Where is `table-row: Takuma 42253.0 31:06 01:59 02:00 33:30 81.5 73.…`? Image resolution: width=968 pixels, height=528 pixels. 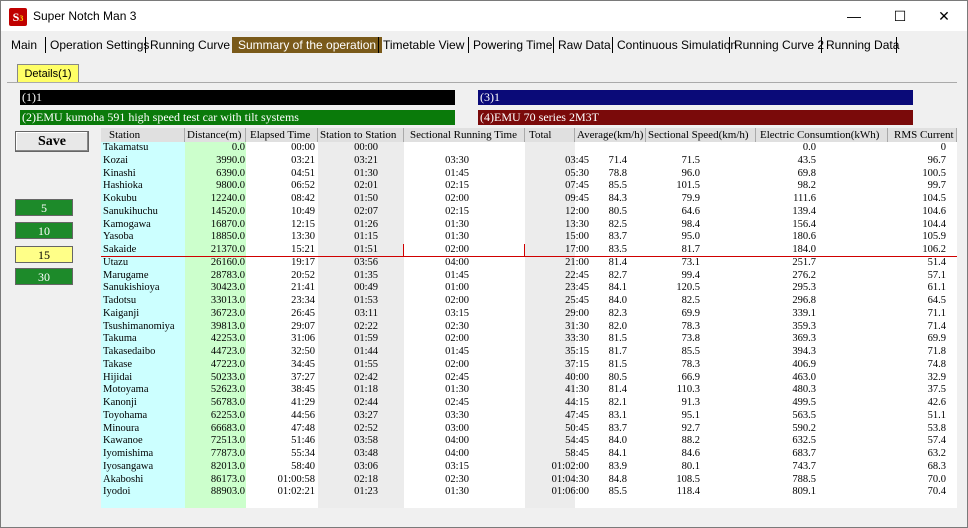 table-row: Takuma 42253.0 31:06 01:59 02:00 33:30 81.5 73.… is located at coordinates (529, 339).